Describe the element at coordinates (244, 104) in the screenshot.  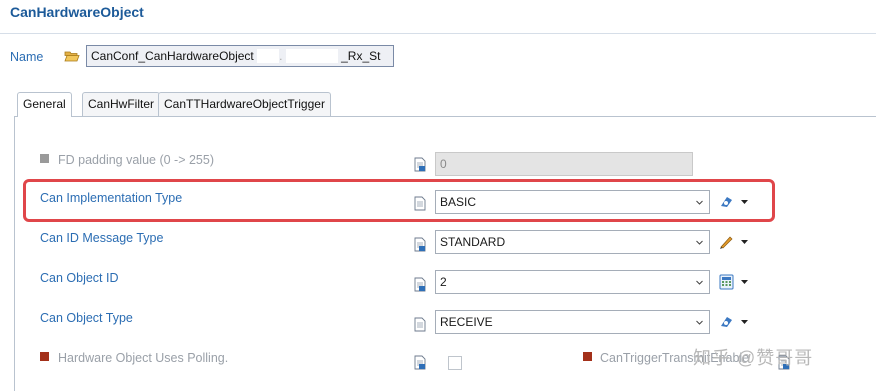
I see `tab-cantt-hardware-object-trigger: CanTTHardwareObjectTrigger` at that location.